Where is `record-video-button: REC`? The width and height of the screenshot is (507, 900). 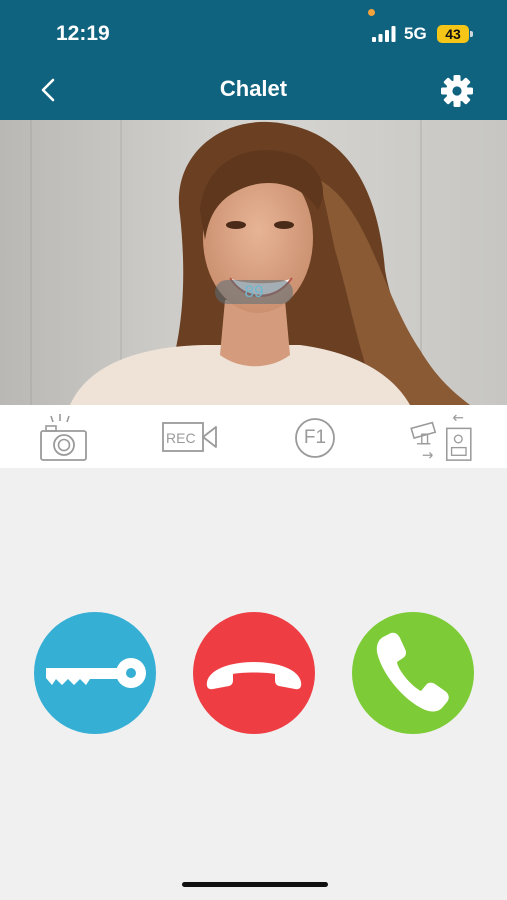
record-video-button: REC is located at coordinates (190, 438).